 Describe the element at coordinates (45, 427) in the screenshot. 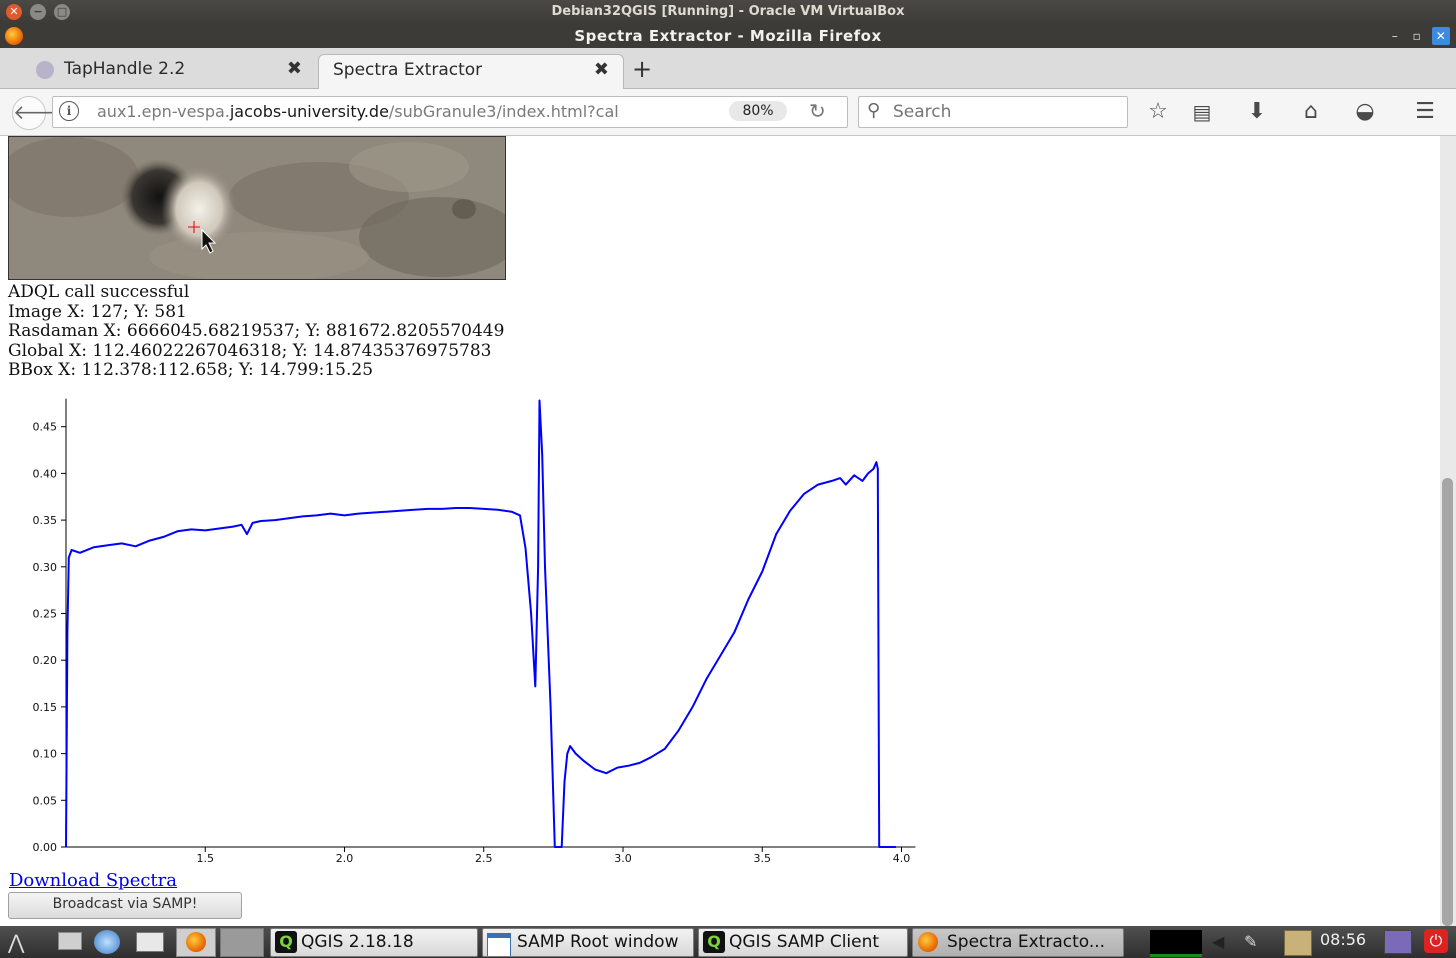

I see `y-tick-label: 0.45` at that location.